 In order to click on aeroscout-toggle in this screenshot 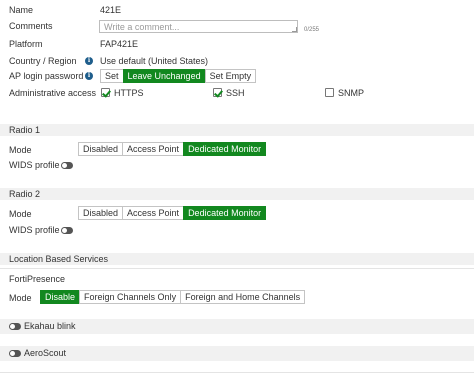, I will do `click(15, 353)`.